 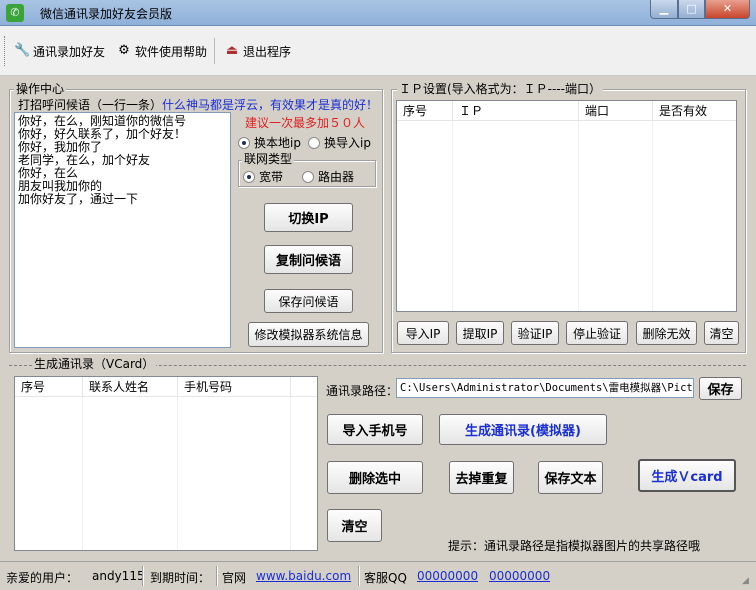 What do you see at coordinates (214, 51) in the screenshot?
I see `toolbar-separator` at bounding box center [214, 51].